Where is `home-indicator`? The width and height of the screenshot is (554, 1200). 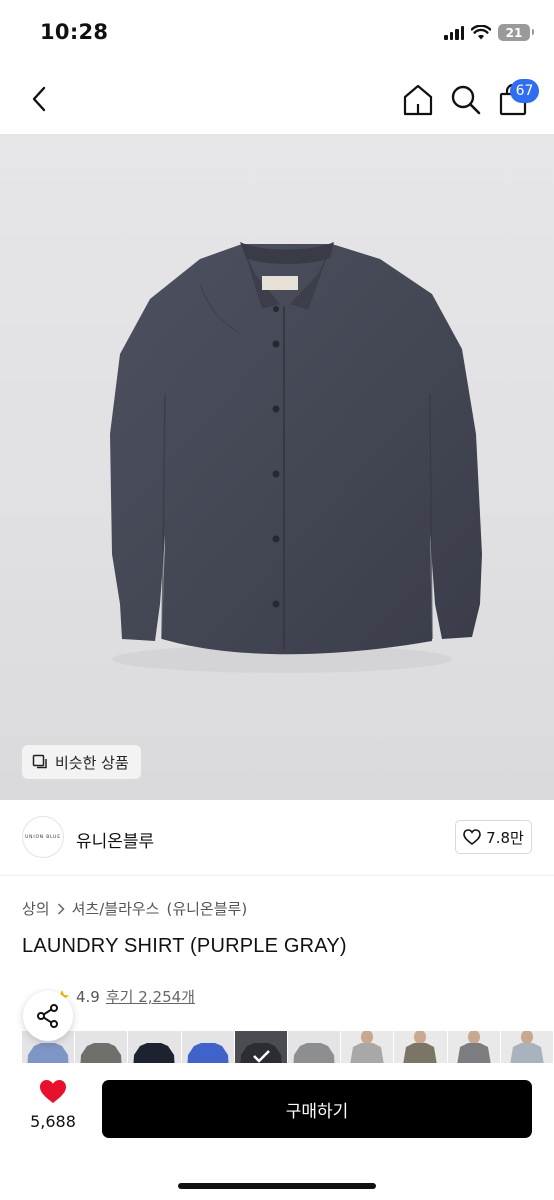 home-indicator is located at coordinates (277, 1186).